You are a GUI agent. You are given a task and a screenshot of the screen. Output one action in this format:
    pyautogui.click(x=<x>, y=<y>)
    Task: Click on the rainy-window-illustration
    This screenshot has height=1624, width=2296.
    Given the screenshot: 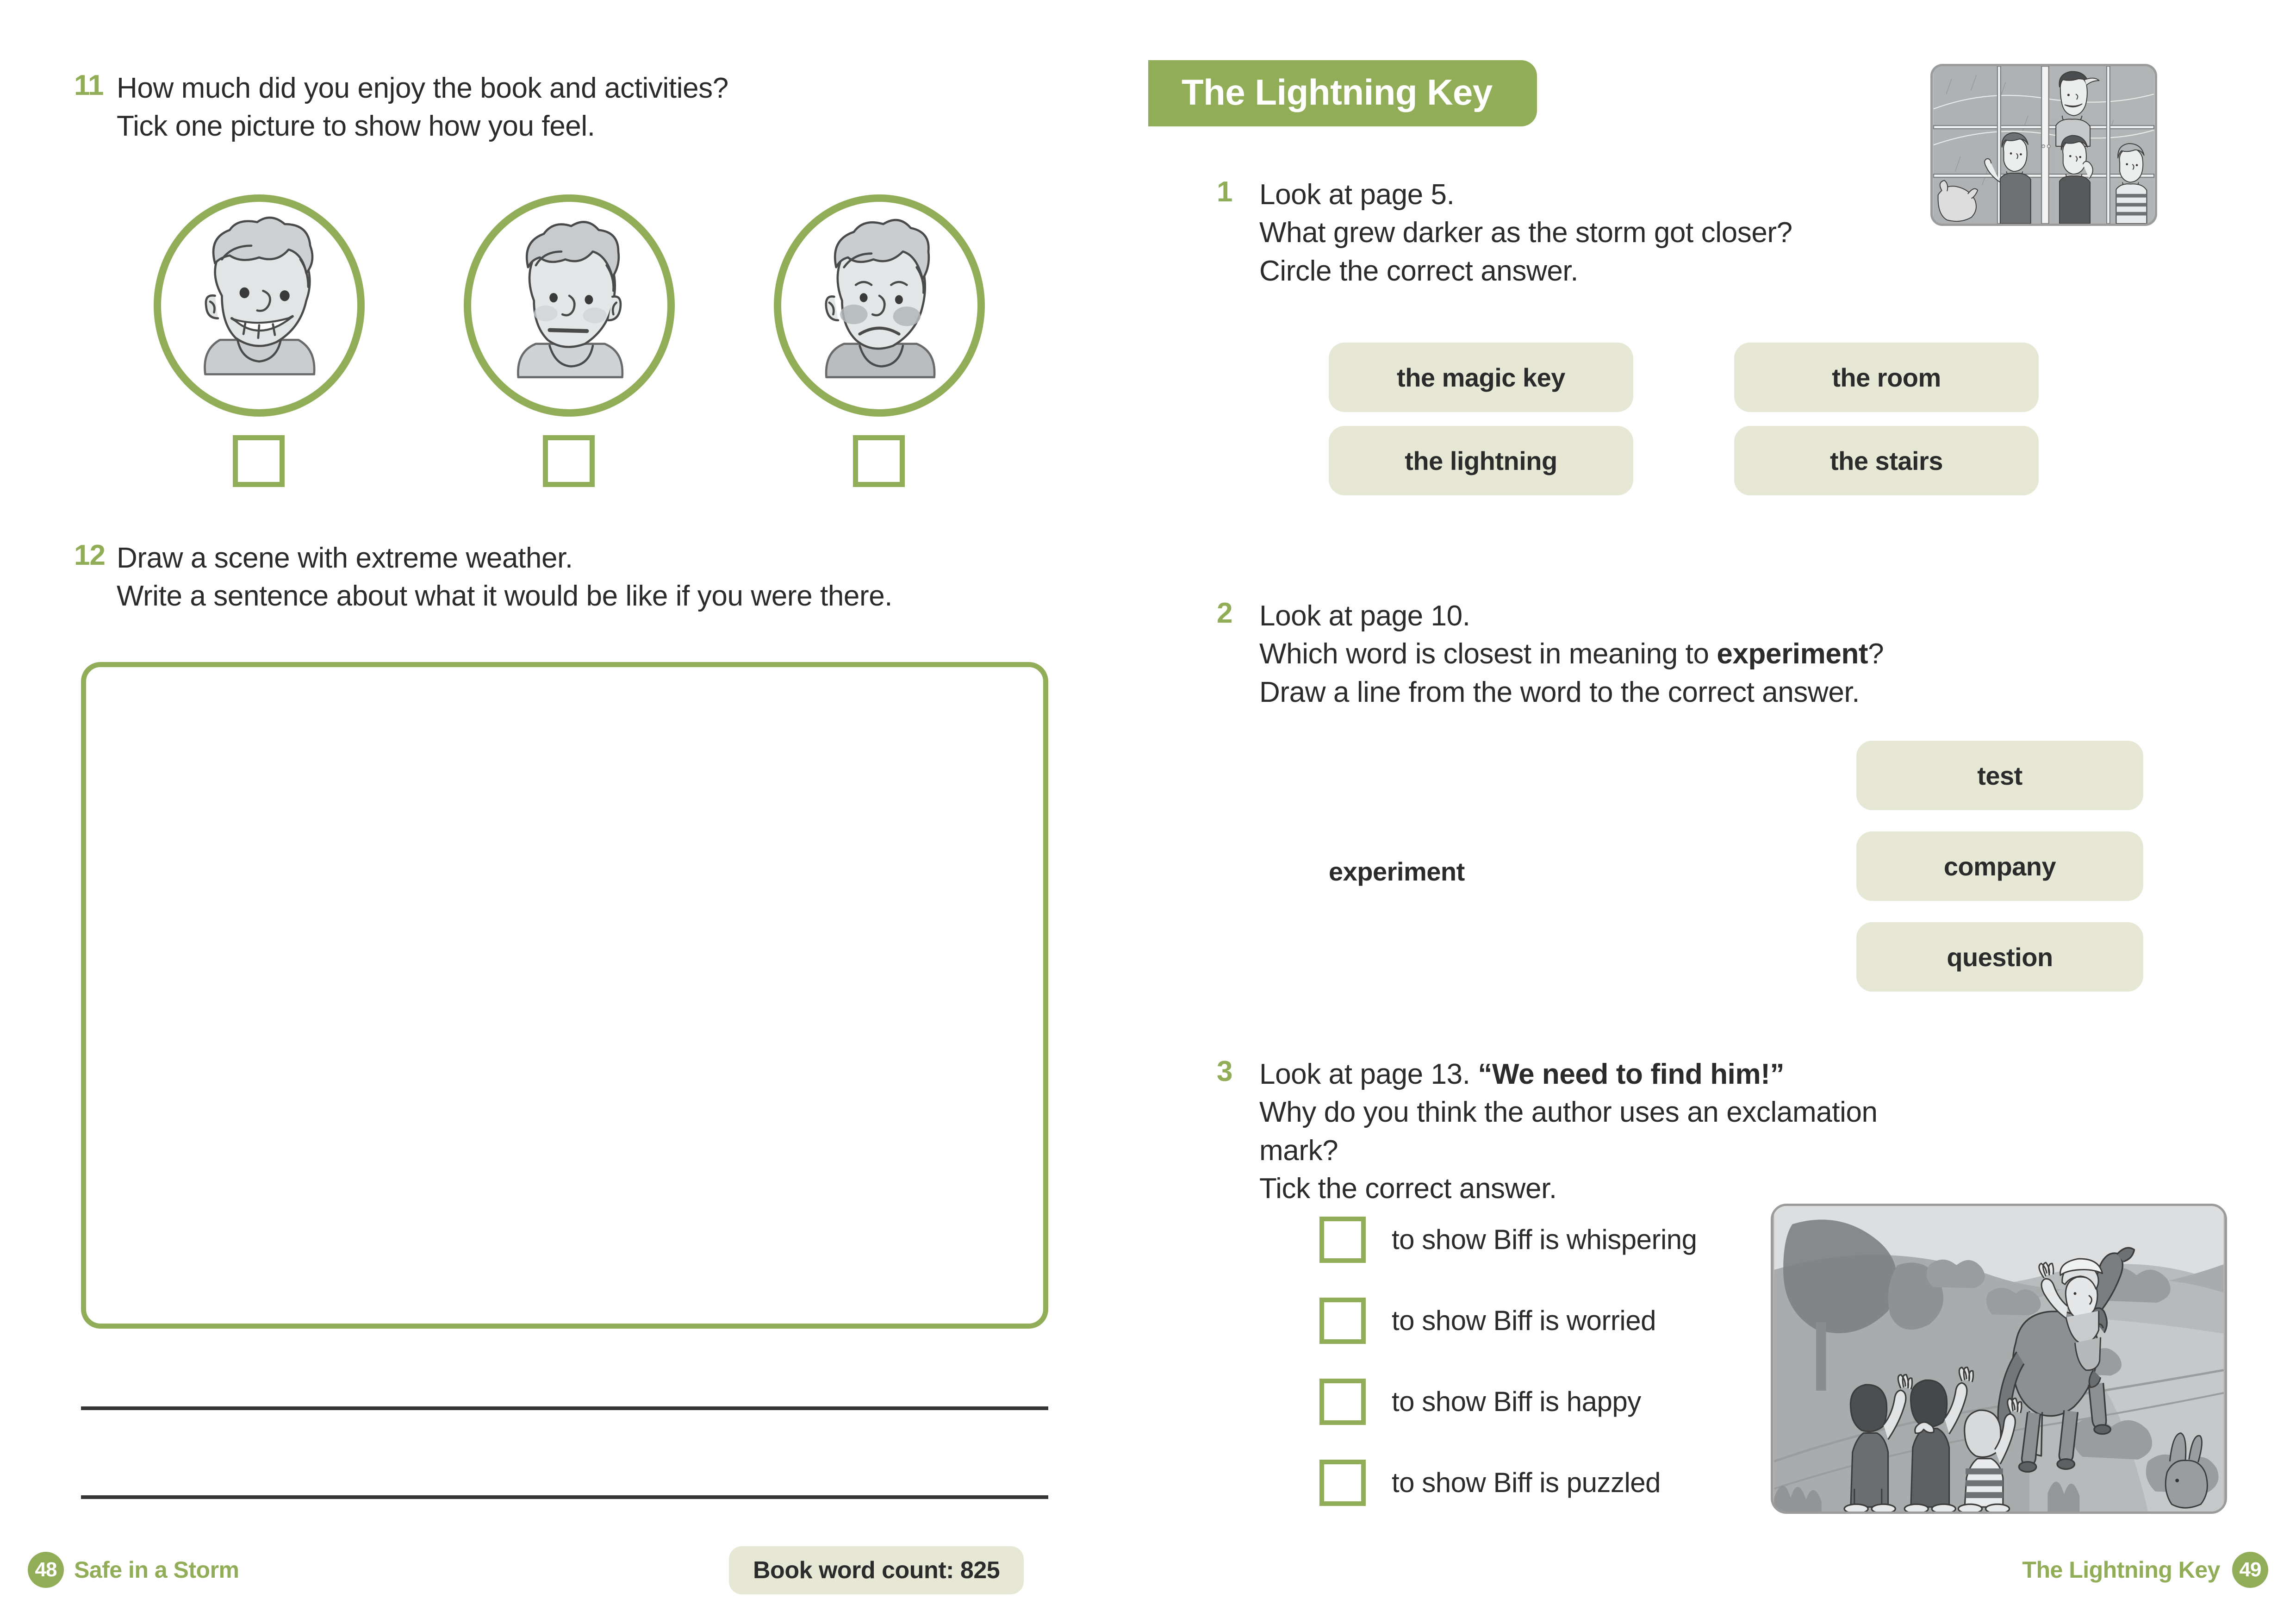 What is the action you would take?
    pyautogui.click(x=2043, y=145)
    